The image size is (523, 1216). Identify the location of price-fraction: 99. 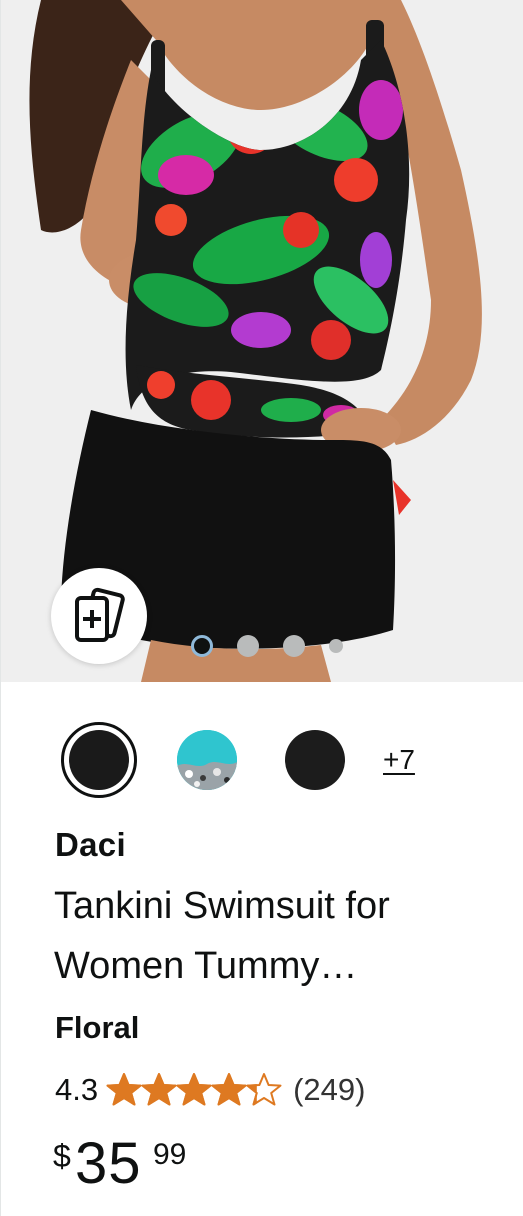
(170, 1154).